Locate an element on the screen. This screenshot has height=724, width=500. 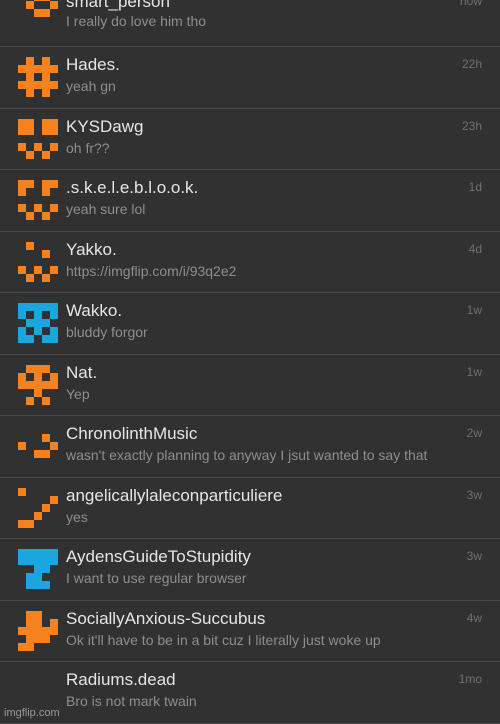
contact-name: Wakko. is located at coordinates (94, 310).